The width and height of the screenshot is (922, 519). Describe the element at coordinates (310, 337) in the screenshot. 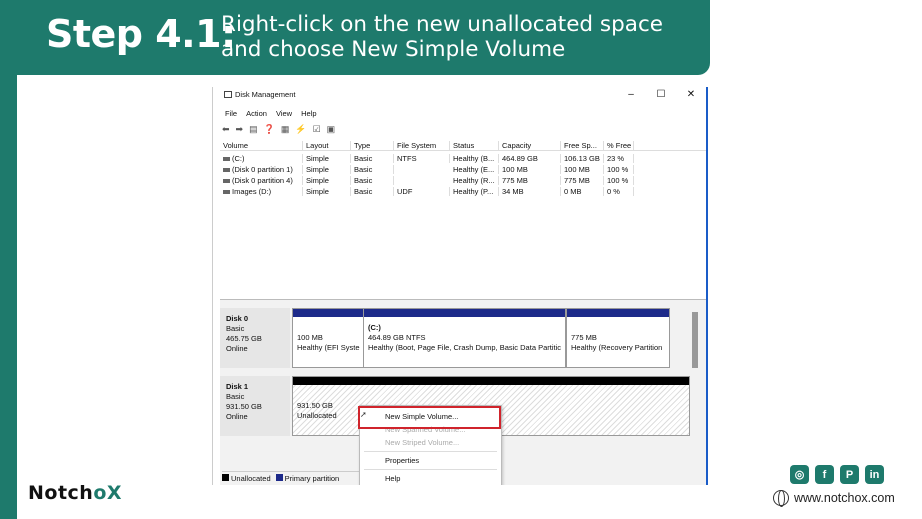

I see `partition-size: 100 MB` at that location.